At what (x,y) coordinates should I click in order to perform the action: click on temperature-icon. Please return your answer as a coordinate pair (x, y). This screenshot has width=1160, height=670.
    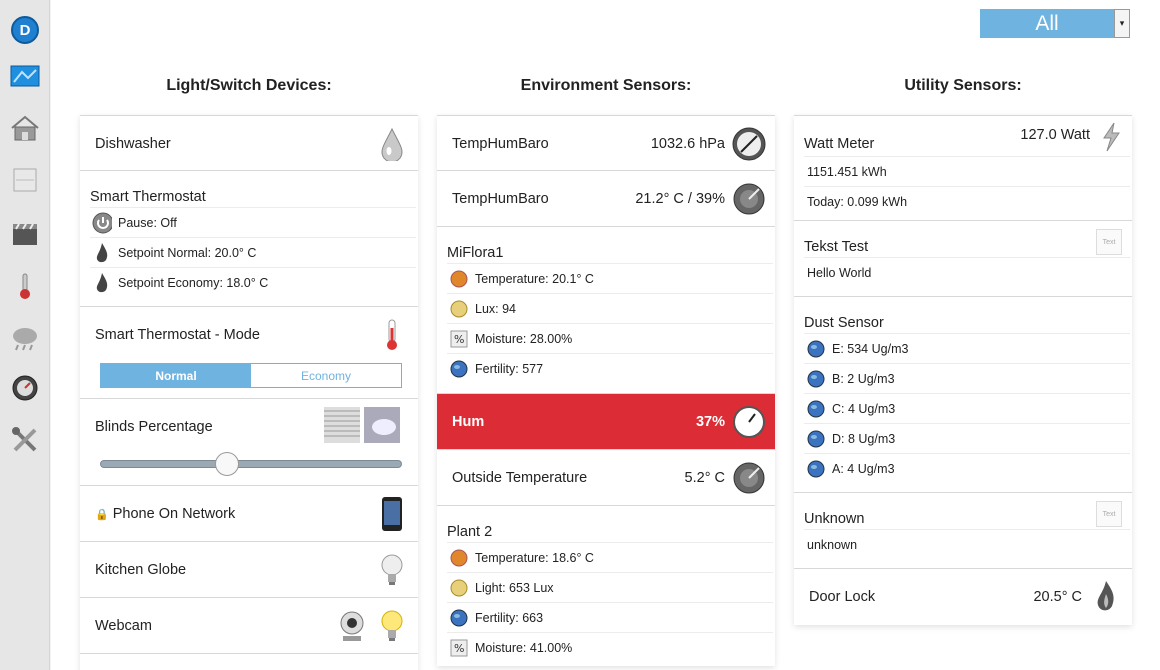
    Looking at the image, I should click on (25, 286).